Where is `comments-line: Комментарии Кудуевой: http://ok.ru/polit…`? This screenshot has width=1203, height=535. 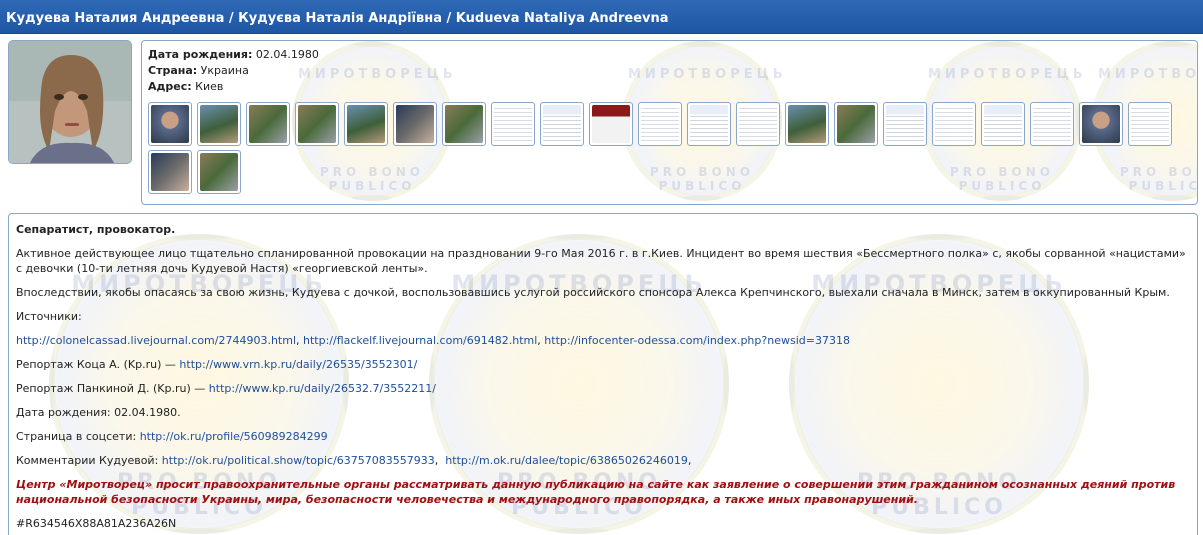 comments-line: Комментарии Кудуевой: http://ok.ru/polit… is located at coordinates (354, 460).